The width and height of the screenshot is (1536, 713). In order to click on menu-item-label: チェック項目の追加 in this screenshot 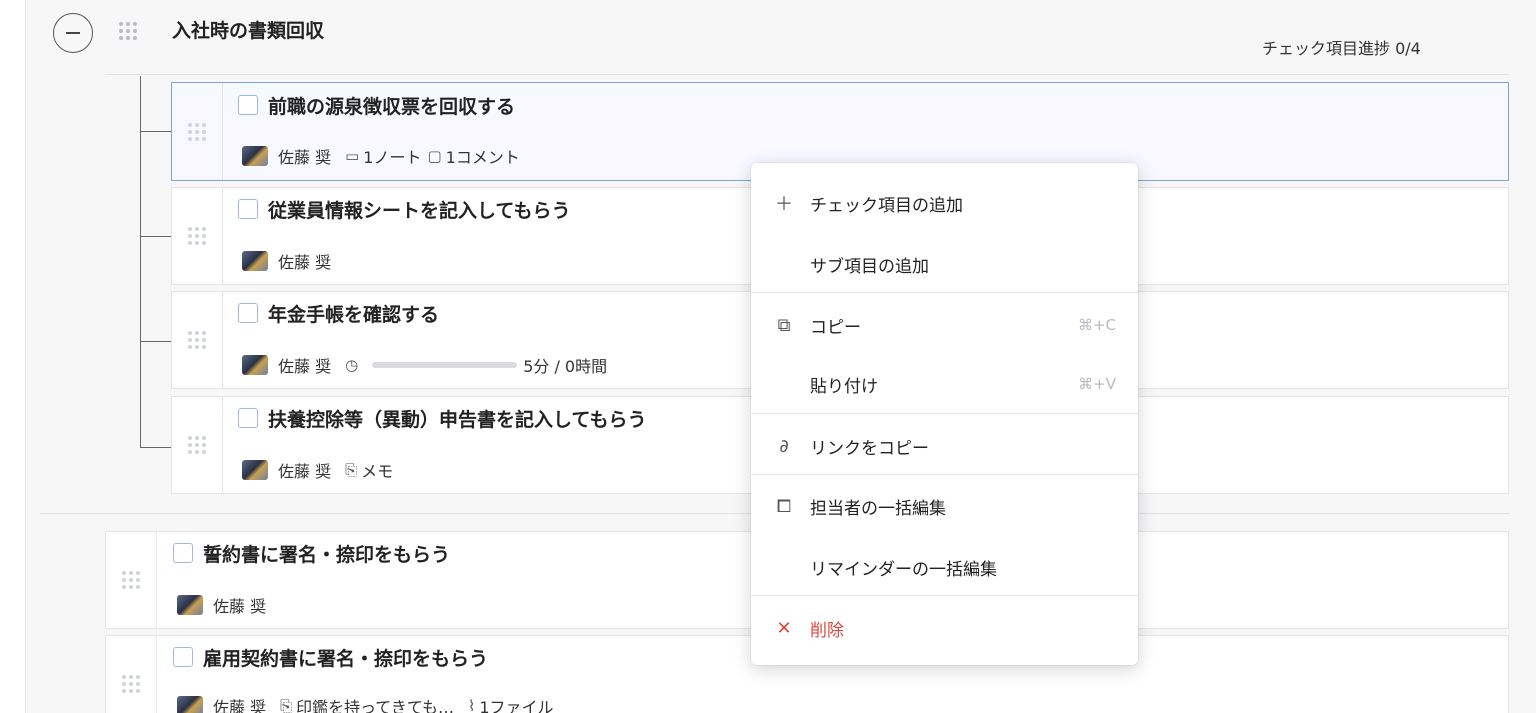, I will do `click(886, 205)`.